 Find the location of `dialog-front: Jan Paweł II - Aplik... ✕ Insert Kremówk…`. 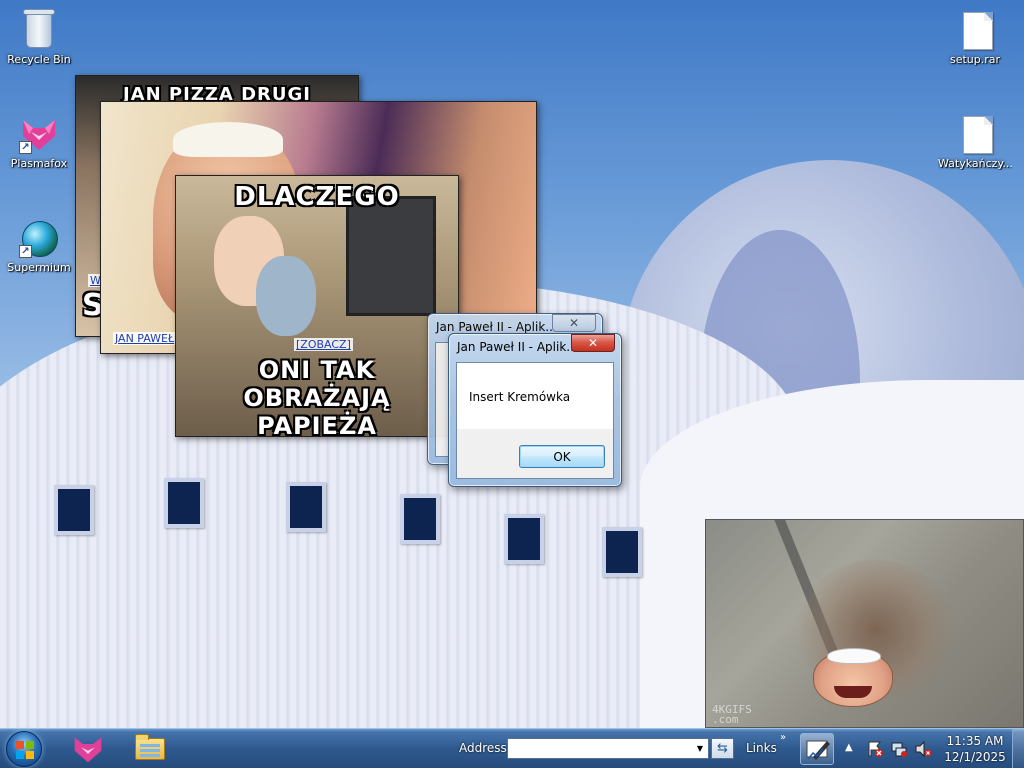

dialog-front: Jan Paweł II - Aplik... ✕ Insert Kremówk… is located at coordinates (535, 410).